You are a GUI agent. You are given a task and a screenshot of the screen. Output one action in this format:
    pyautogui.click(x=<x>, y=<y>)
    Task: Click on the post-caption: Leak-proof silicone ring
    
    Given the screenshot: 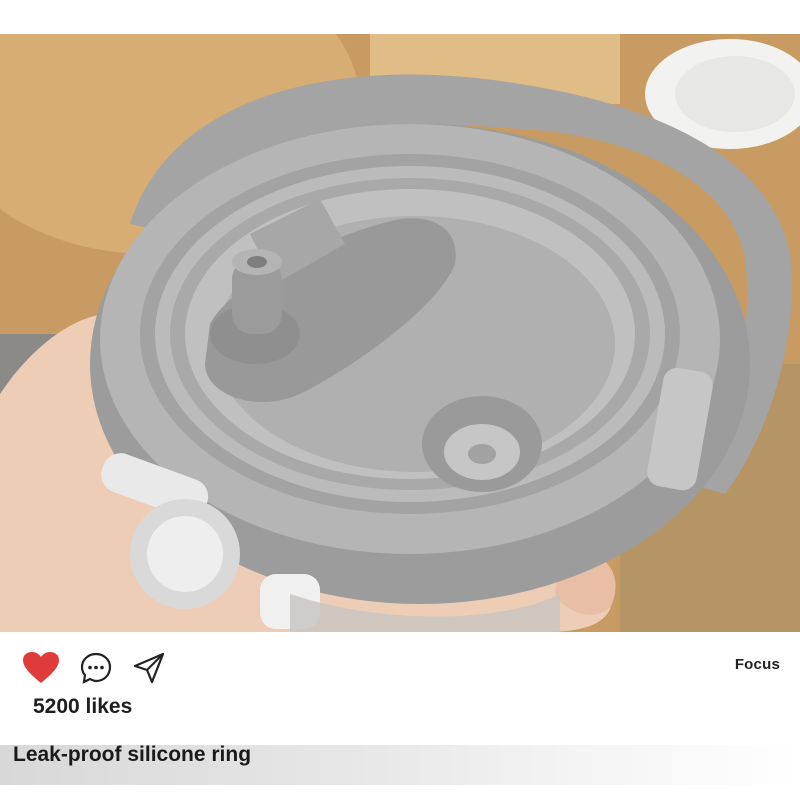 What is the action you would take?
    pyautogui.click(x=132, y=754)
    